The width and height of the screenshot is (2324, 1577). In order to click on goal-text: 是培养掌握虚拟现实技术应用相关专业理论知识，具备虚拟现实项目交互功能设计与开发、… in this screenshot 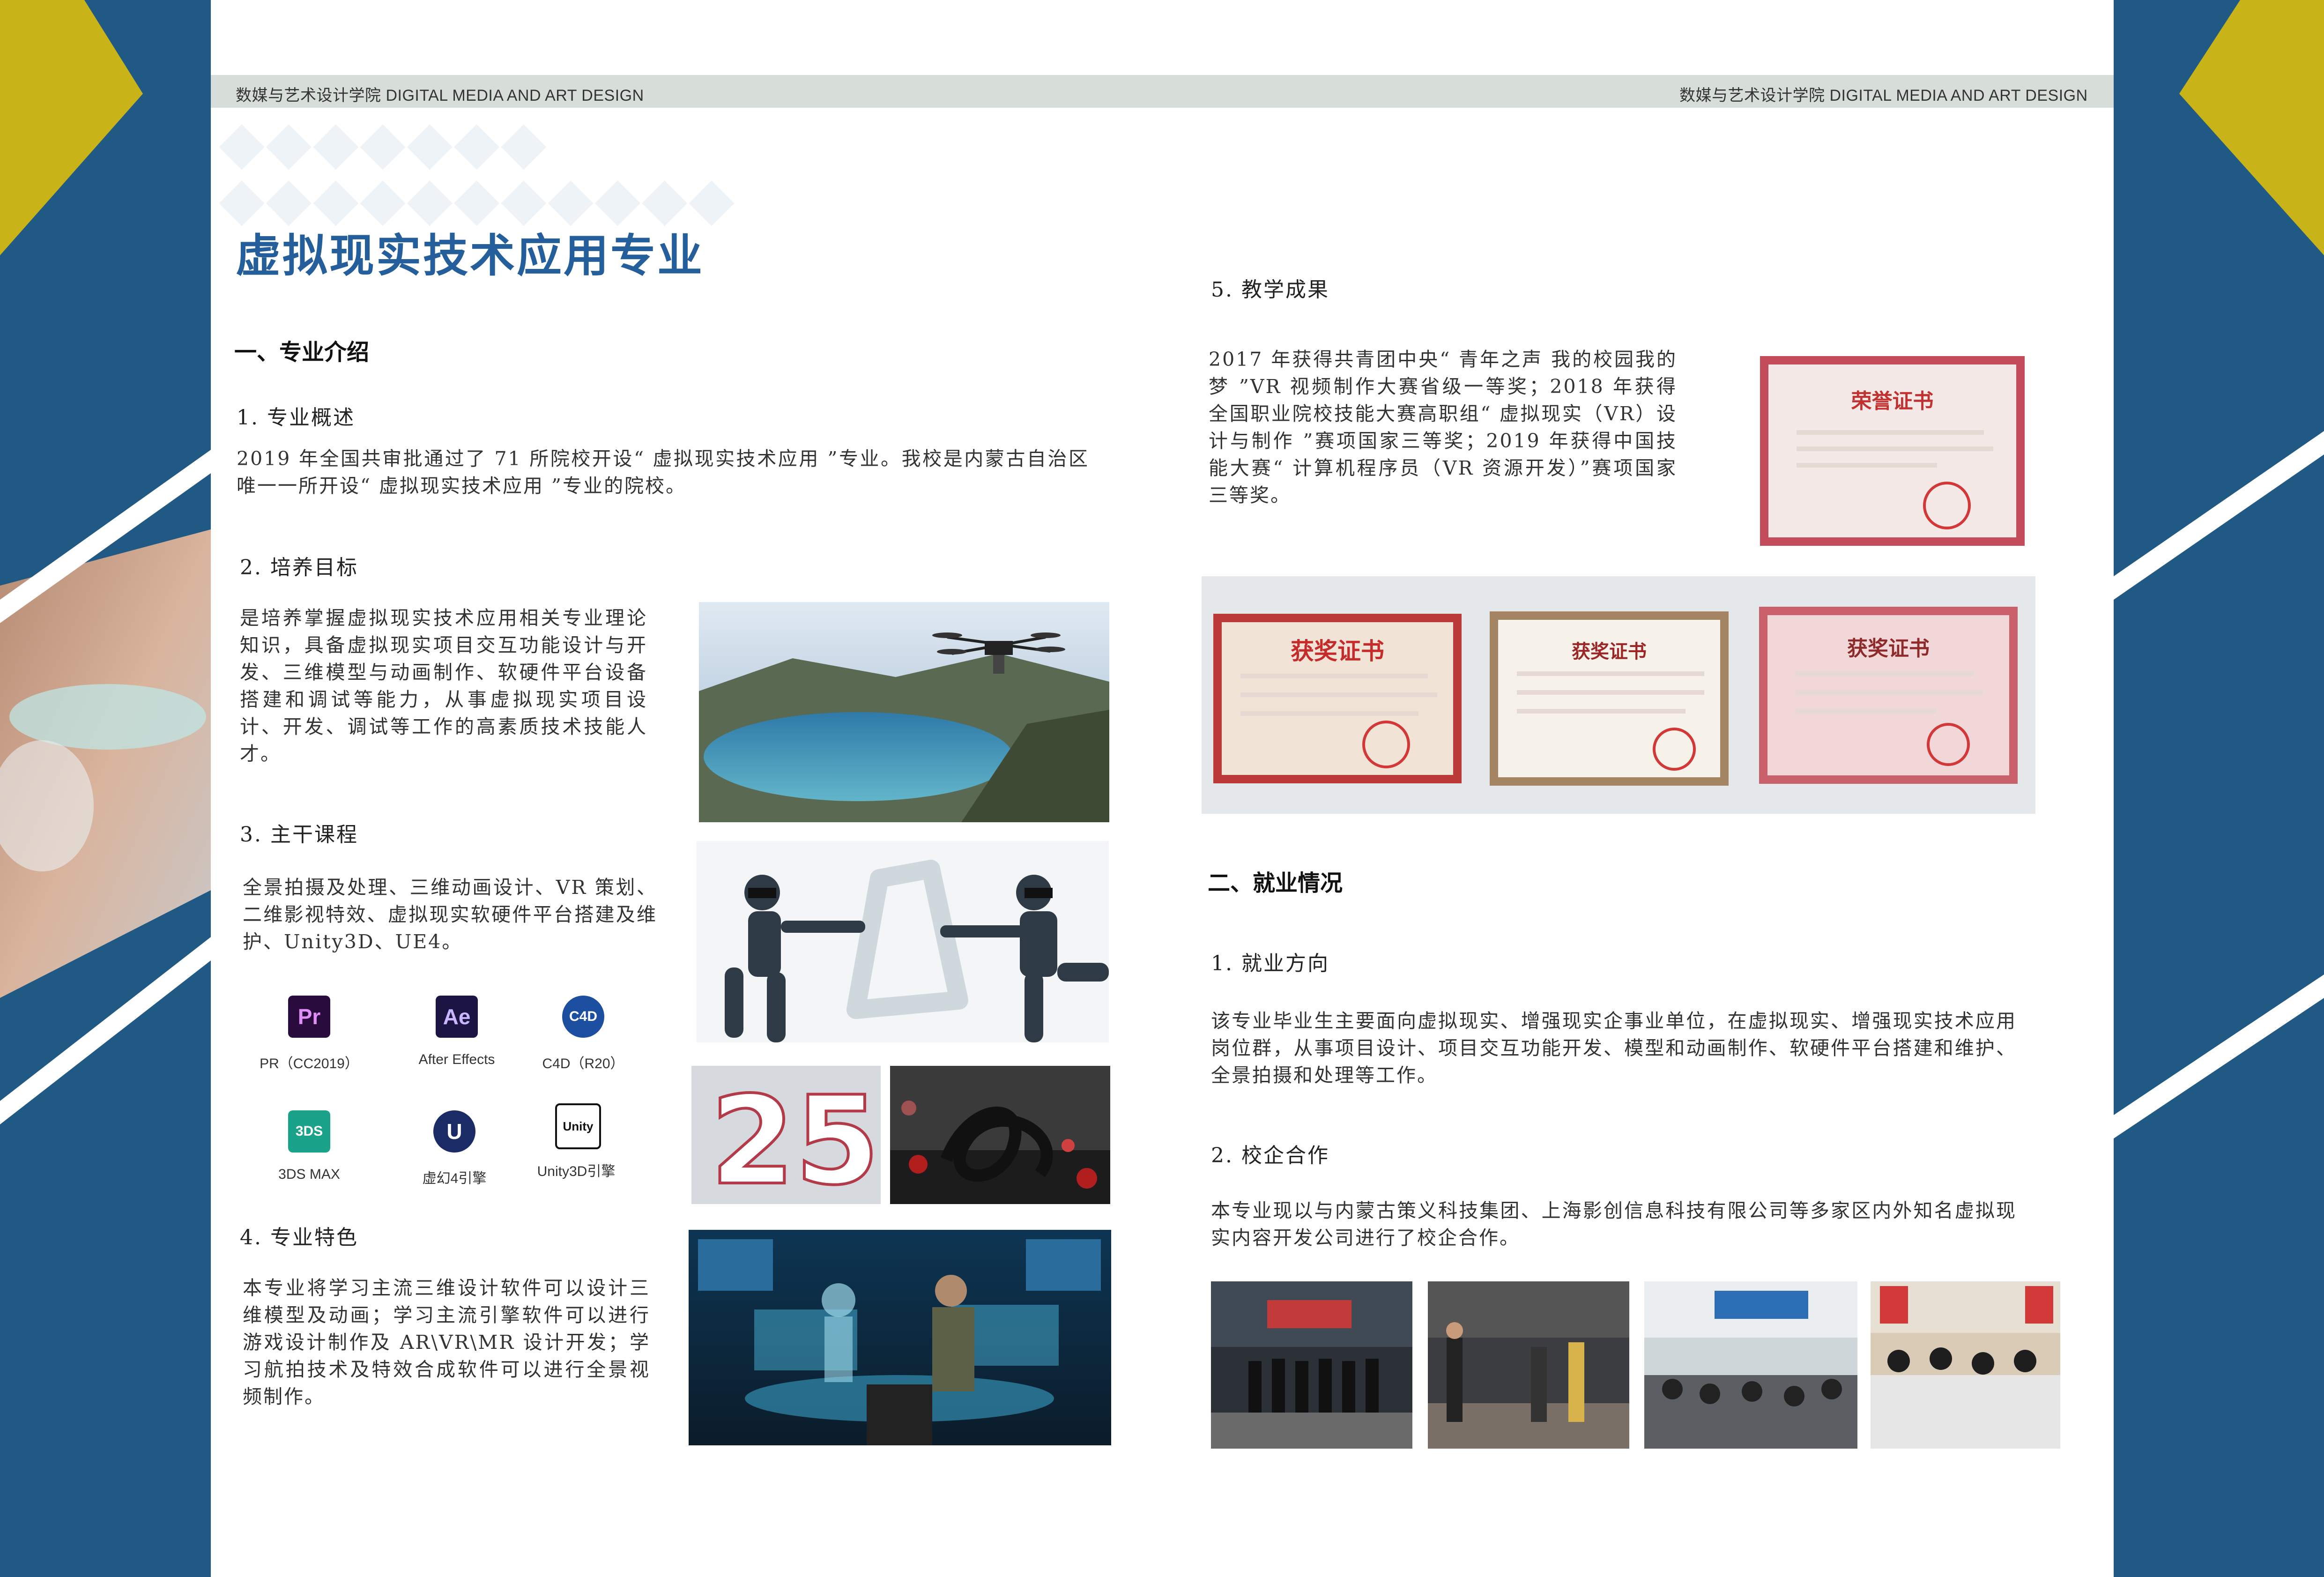, I will do `click(443, 686)`.